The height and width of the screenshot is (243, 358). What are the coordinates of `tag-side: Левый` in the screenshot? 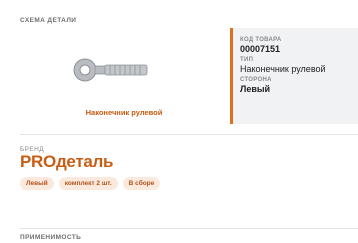 It's located at (37, 183).